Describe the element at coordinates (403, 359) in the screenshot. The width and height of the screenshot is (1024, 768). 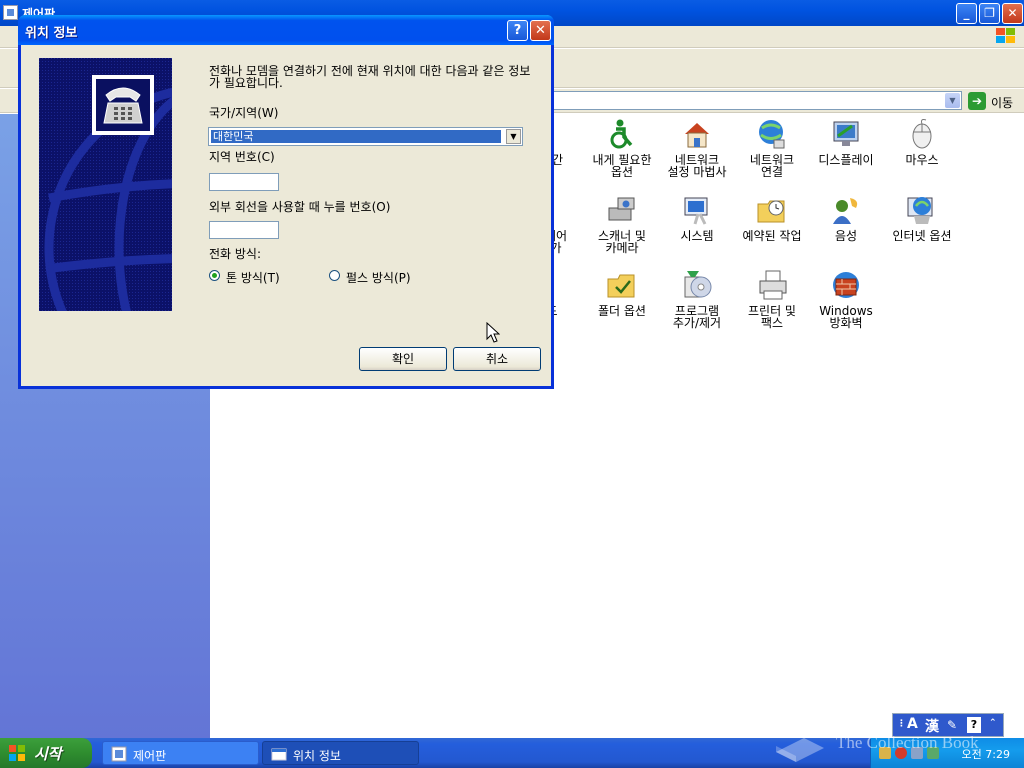
I see `ok-button: 확인` at that location.